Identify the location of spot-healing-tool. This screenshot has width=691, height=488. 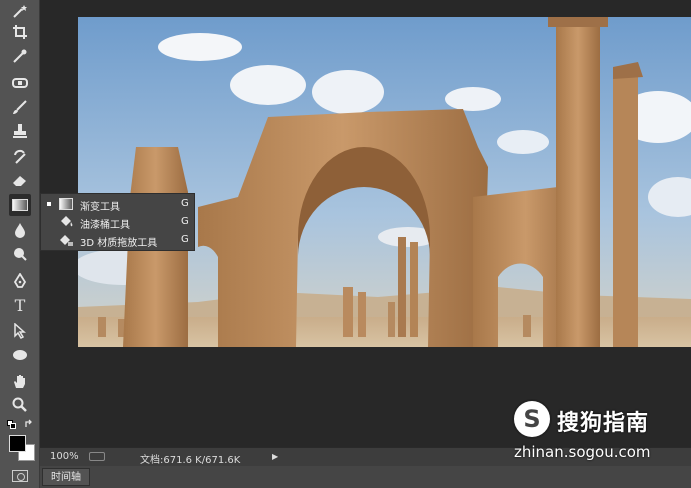
(20, 83).